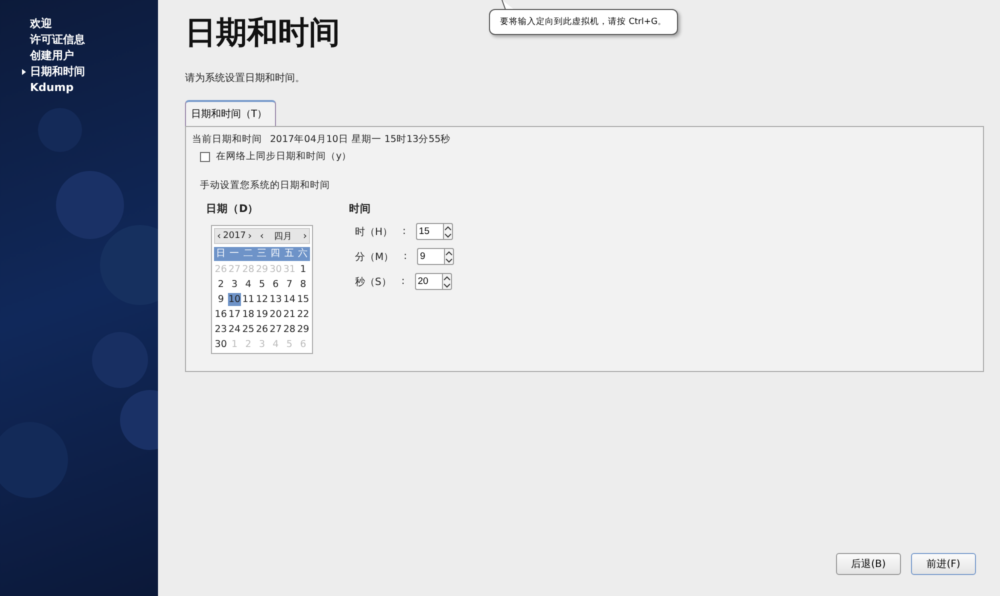  I want to click on next-month-button: ›, so click(305, 236).